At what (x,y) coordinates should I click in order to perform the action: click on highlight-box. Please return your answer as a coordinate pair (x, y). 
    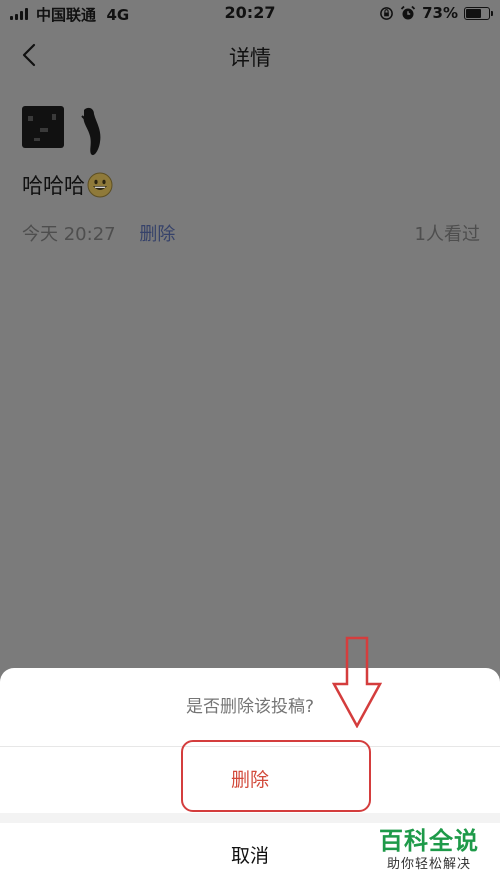
    Looking at the image, I should click on (276, 776).